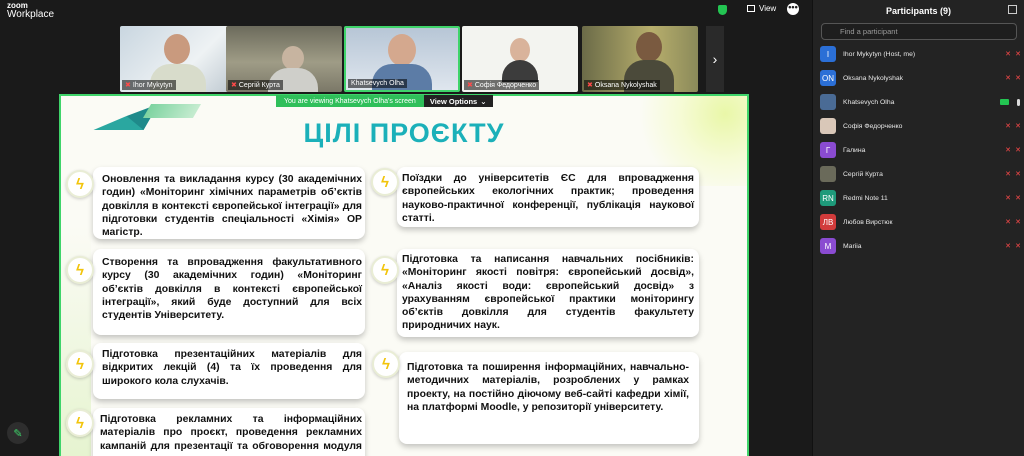  What do you see at coordinates (149, 85) in the screenshot?
I see `participant-name-tag: ✖ Ihor Mykytyn` at bounding box center [149, 85].